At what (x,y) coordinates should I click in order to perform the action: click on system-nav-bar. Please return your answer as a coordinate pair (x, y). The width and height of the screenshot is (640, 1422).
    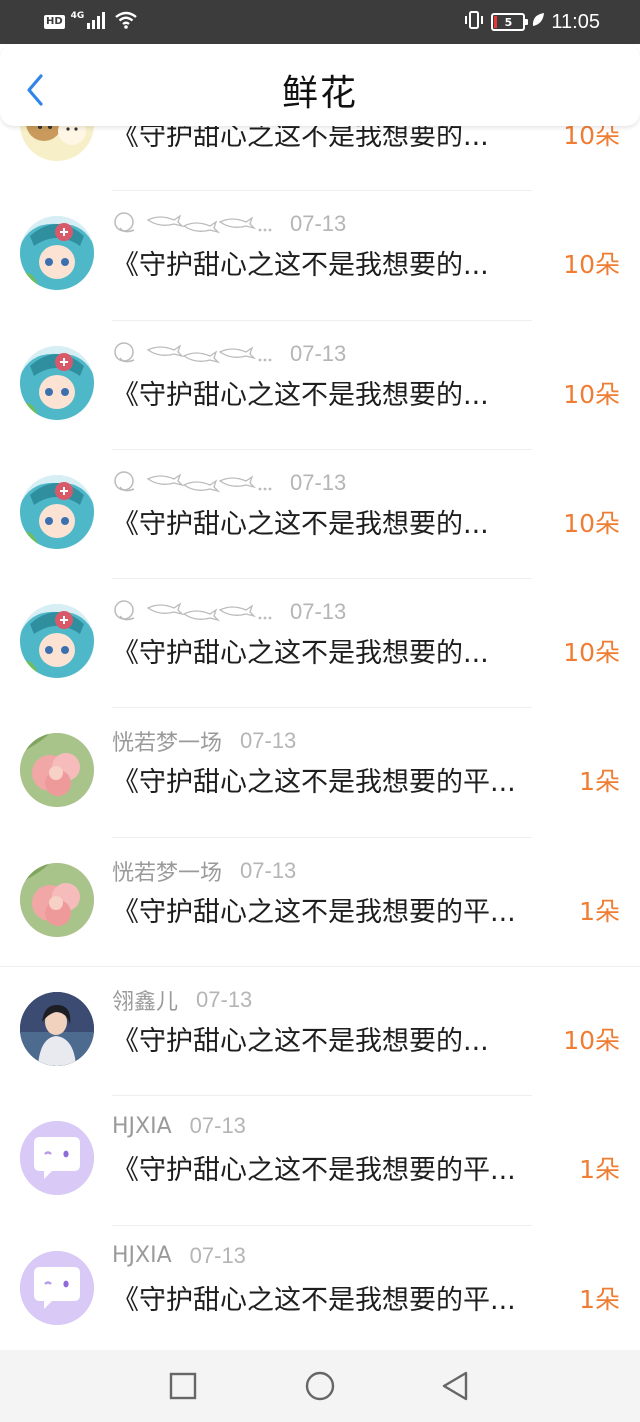
    Looking at the image, I should click on (320, 1386).